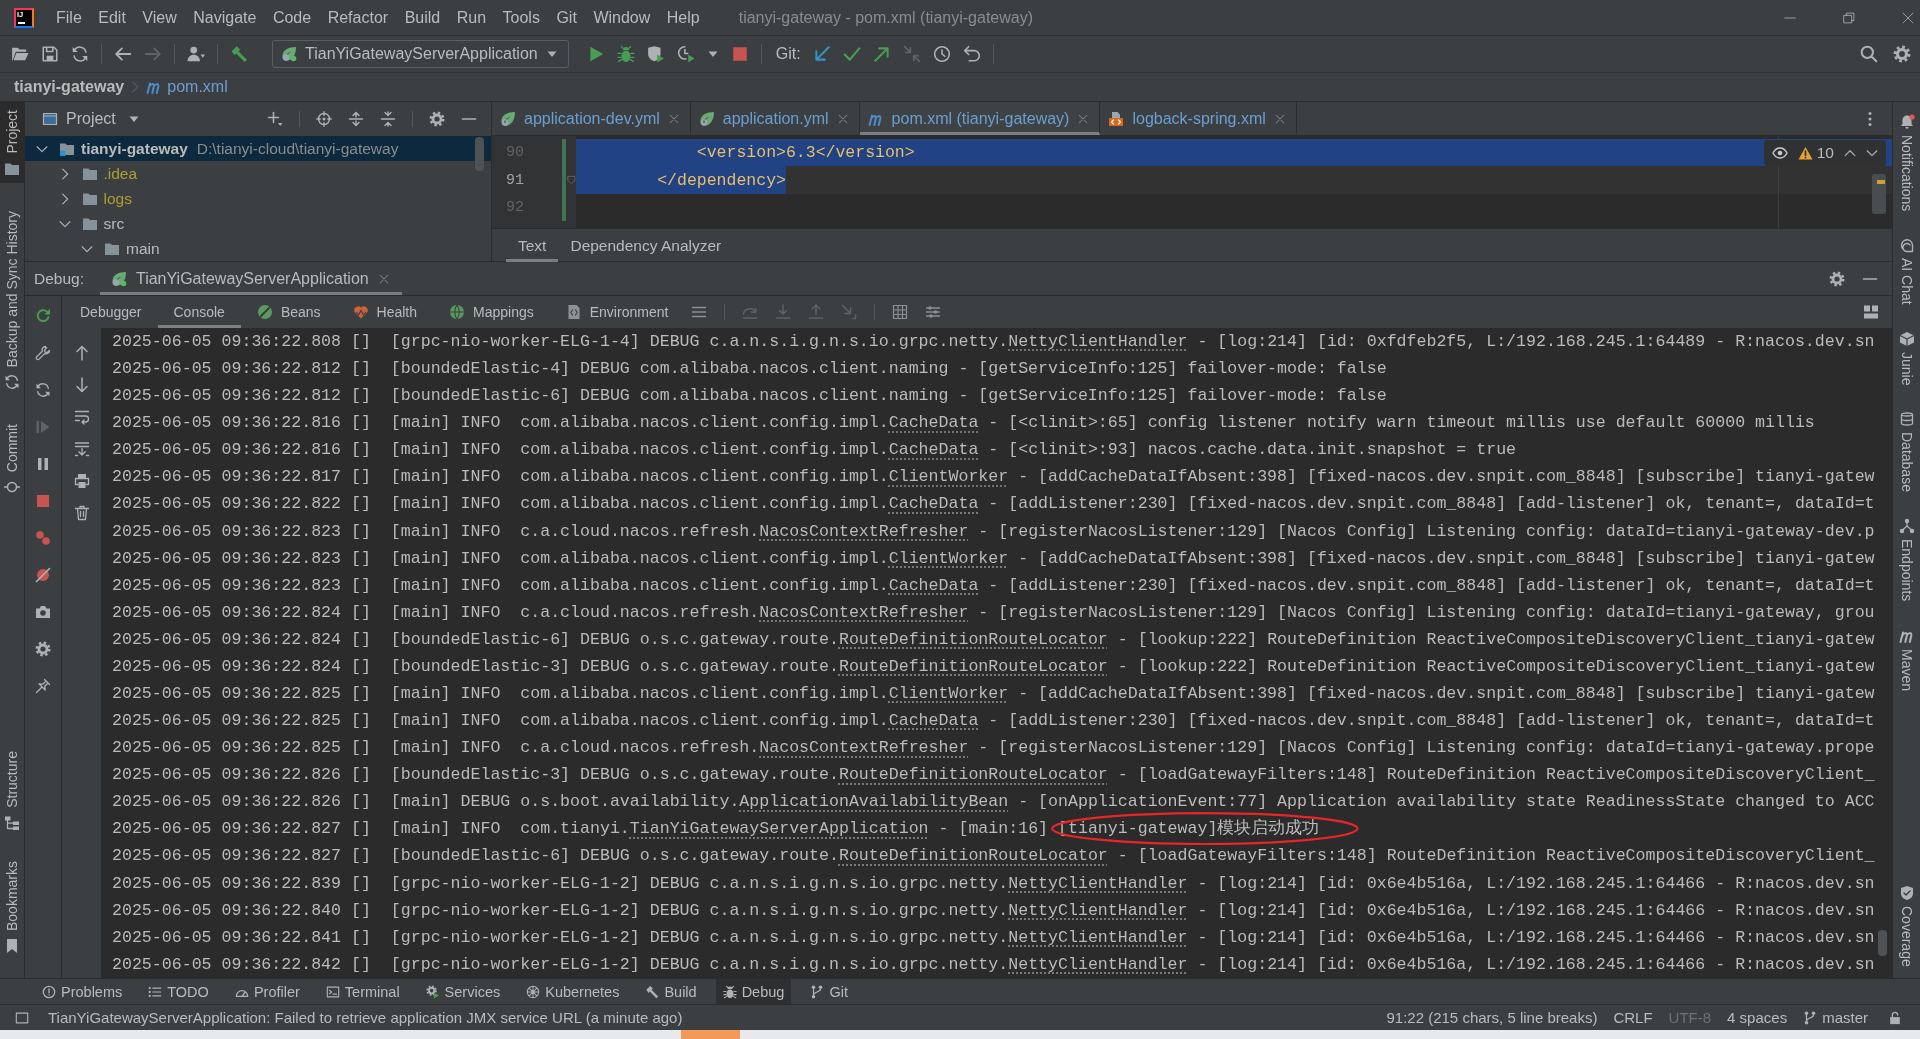 This screenshot has height=1039, width=1920. Describe the element at coordinates (251, 278) in the screenshot. I see `session-tab: TianYiGatewayServerApplication` at that location.